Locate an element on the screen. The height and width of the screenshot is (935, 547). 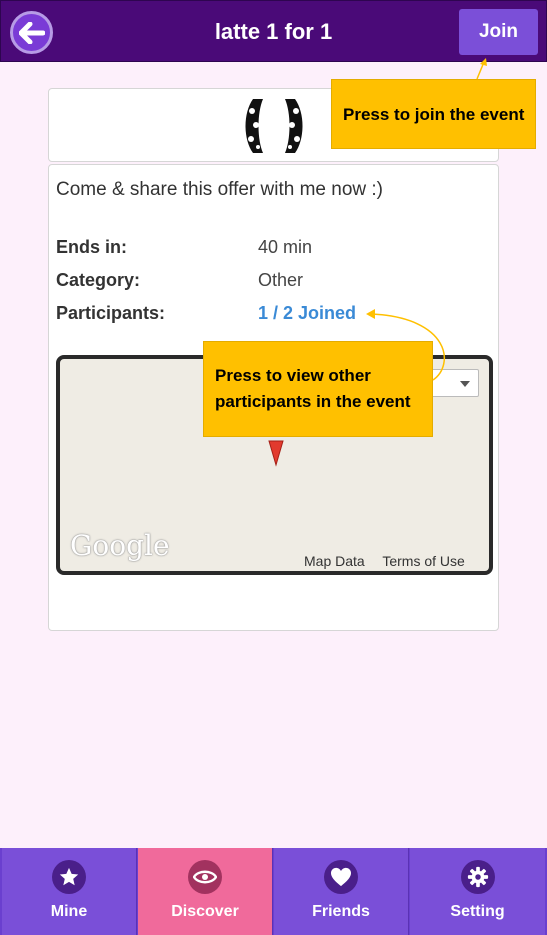
chevron-down-icon is located at coordinates (465, 384).